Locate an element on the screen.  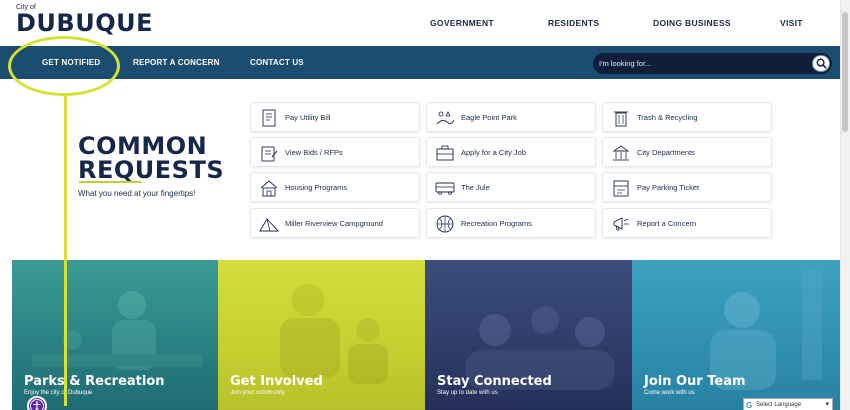
request-label: The Jule is located at coordinates (475, 187).